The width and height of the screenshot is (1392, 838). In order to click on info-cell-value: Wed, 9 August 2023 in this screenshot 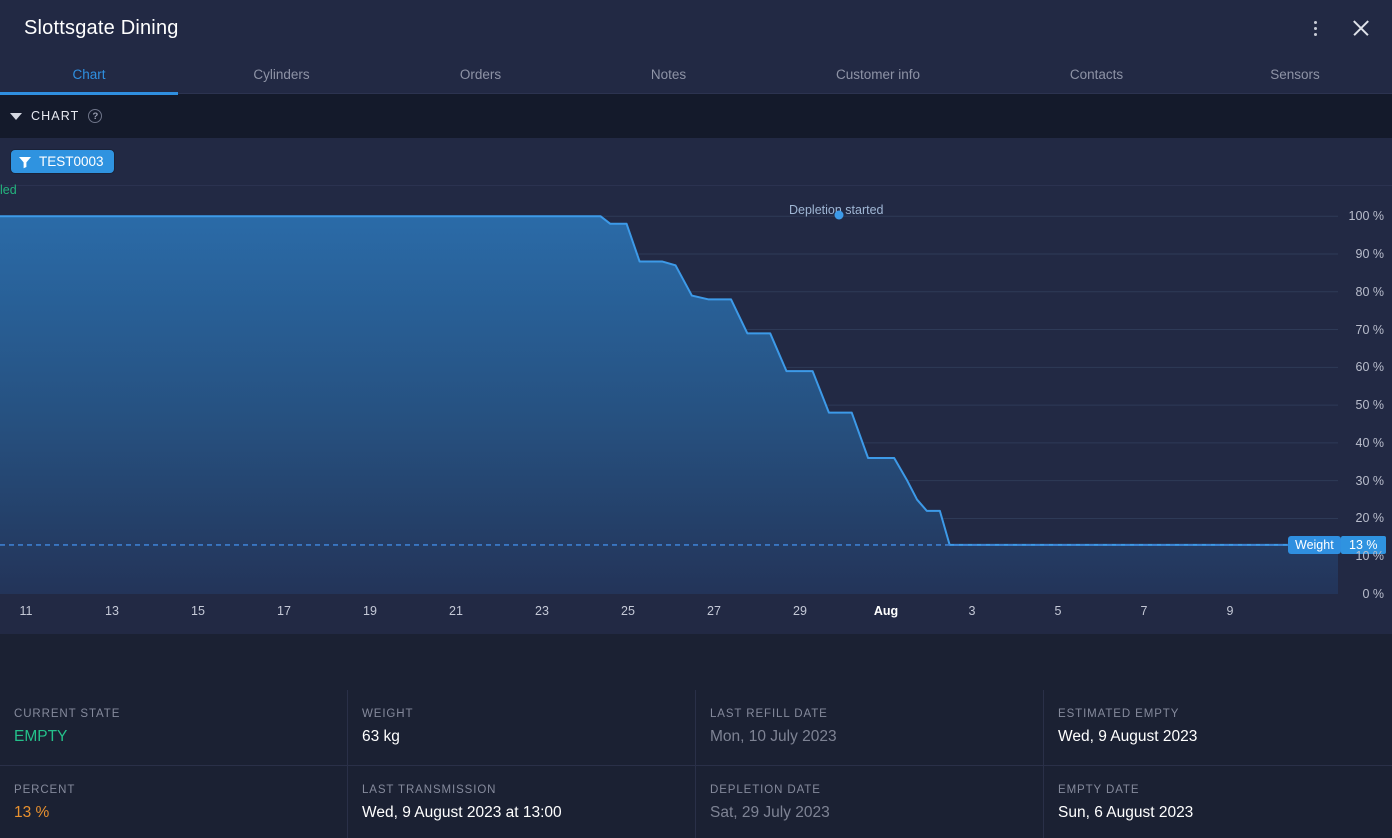, I will do `click(1128, 736)`.